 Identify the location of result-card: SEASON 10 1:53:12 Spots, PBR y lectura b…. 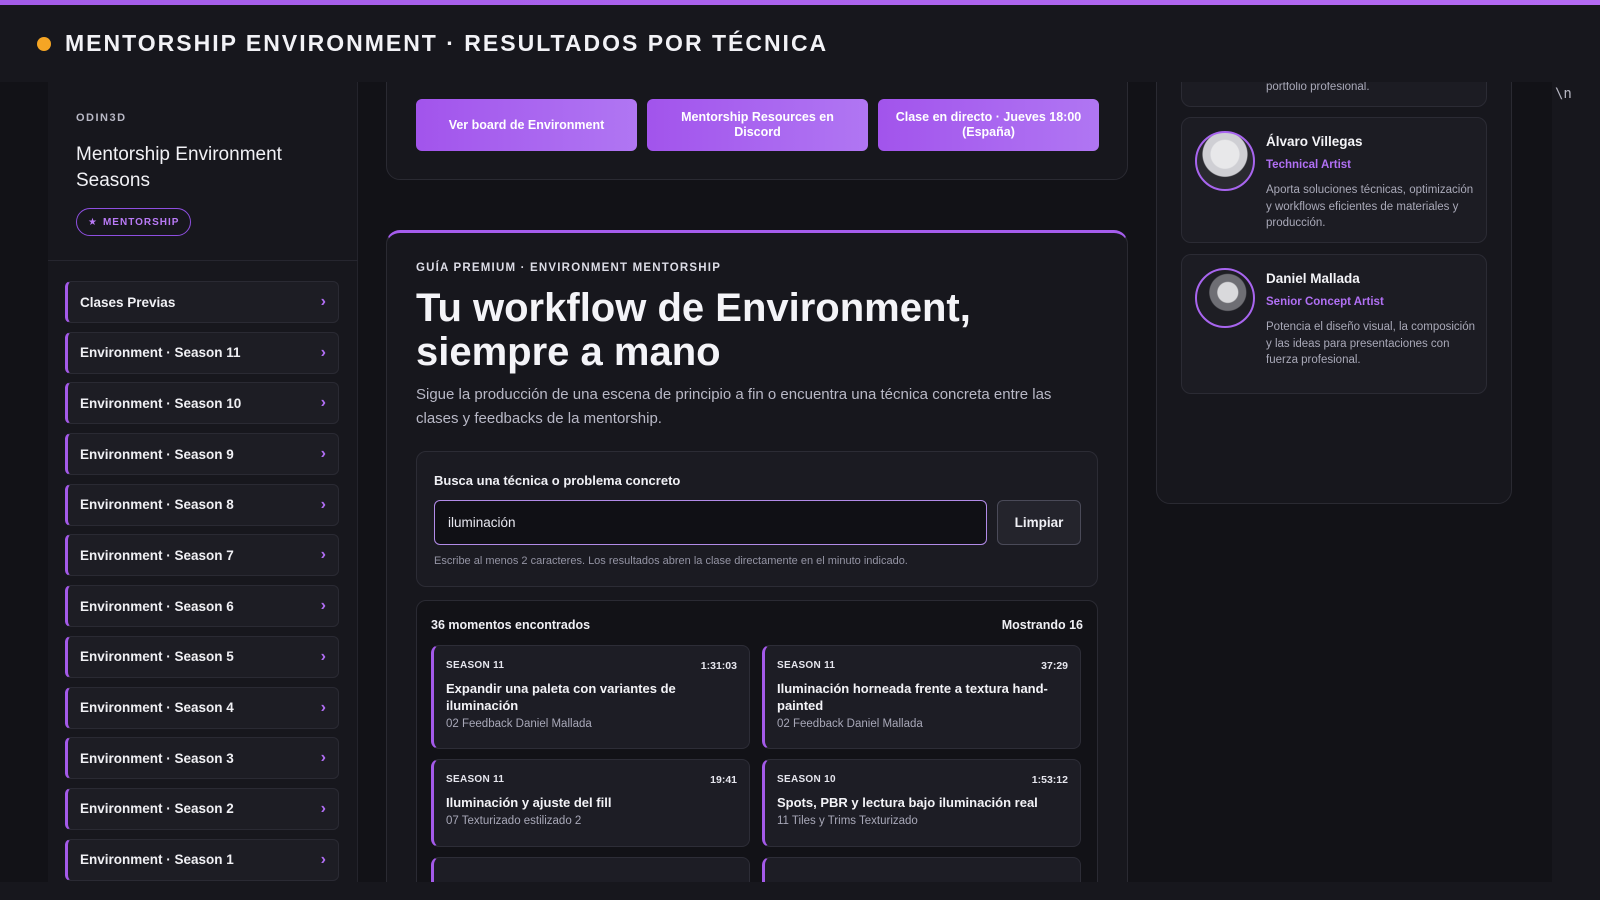
(921, 803).